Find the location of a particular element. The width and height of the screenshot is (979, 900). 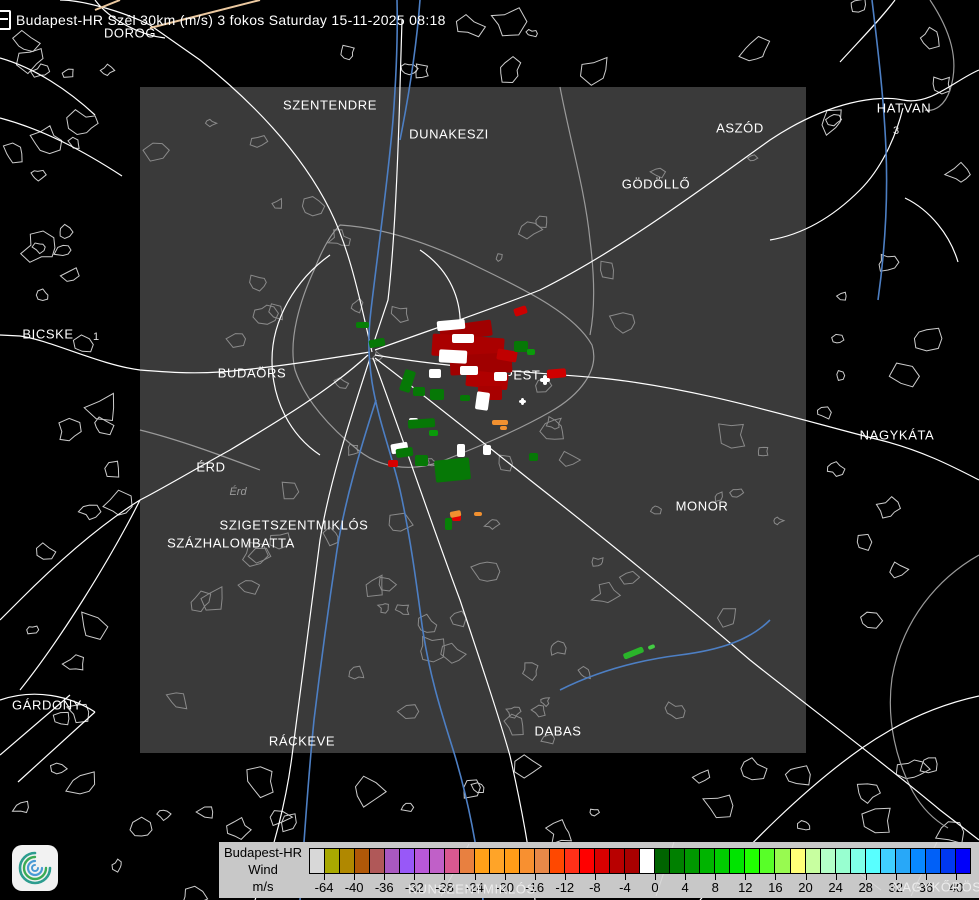

legend-tick-value: 28 is located at coordinates (865, 887).